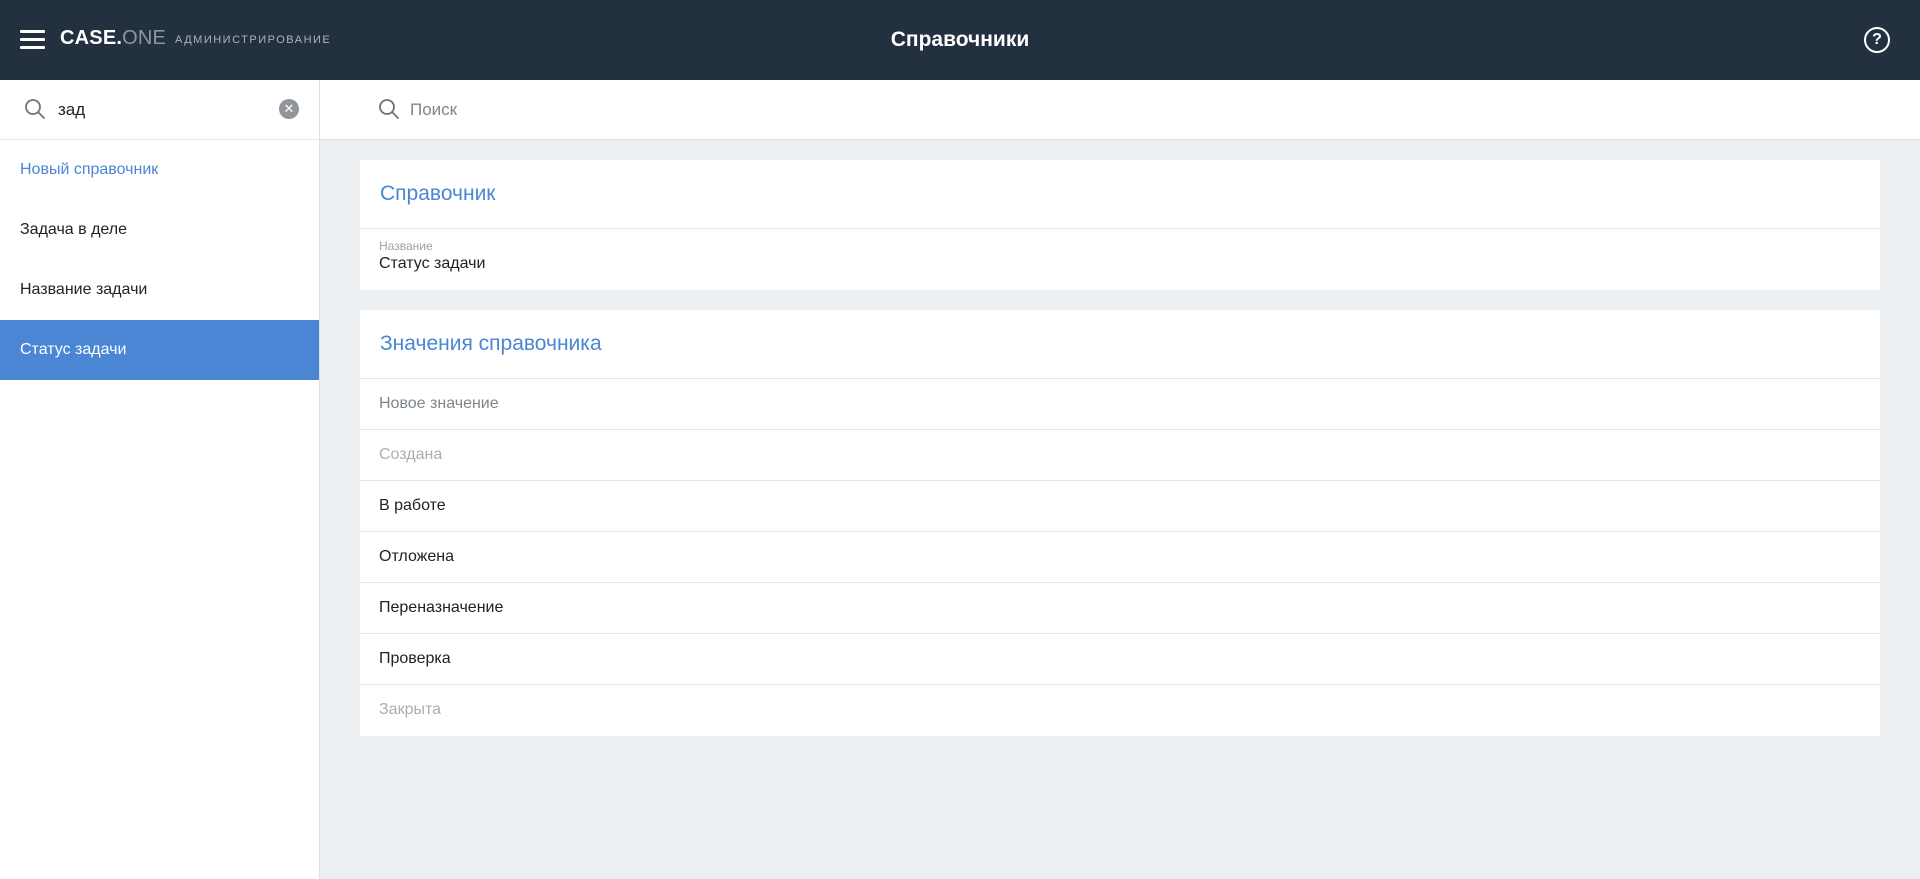 The width and height of the screenshot is (1920, 879). Describe the element at coordinates (159, 290) in the screenshot. I see `sidebar-item: Название задачи` at that location.